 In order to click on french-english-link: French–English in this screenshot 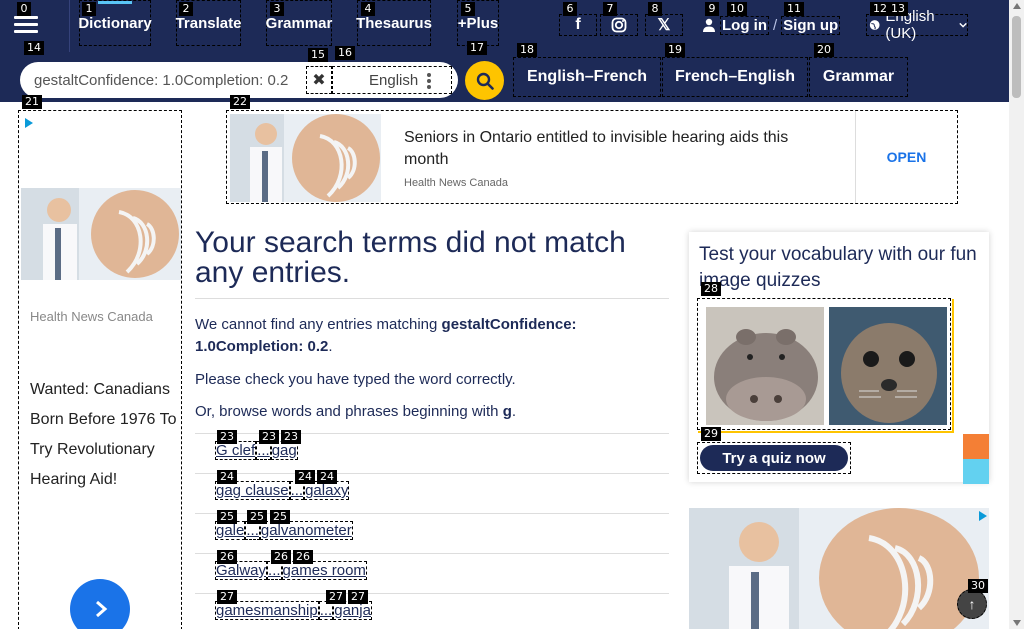, I will do `click(735, 77)`.